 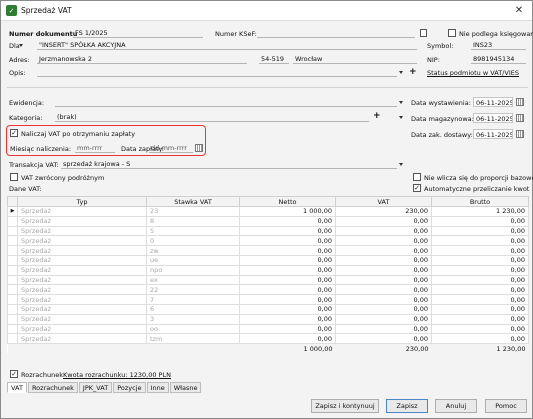 I want to click on column-header: Stawka VAT, so click(x=193, y=201).